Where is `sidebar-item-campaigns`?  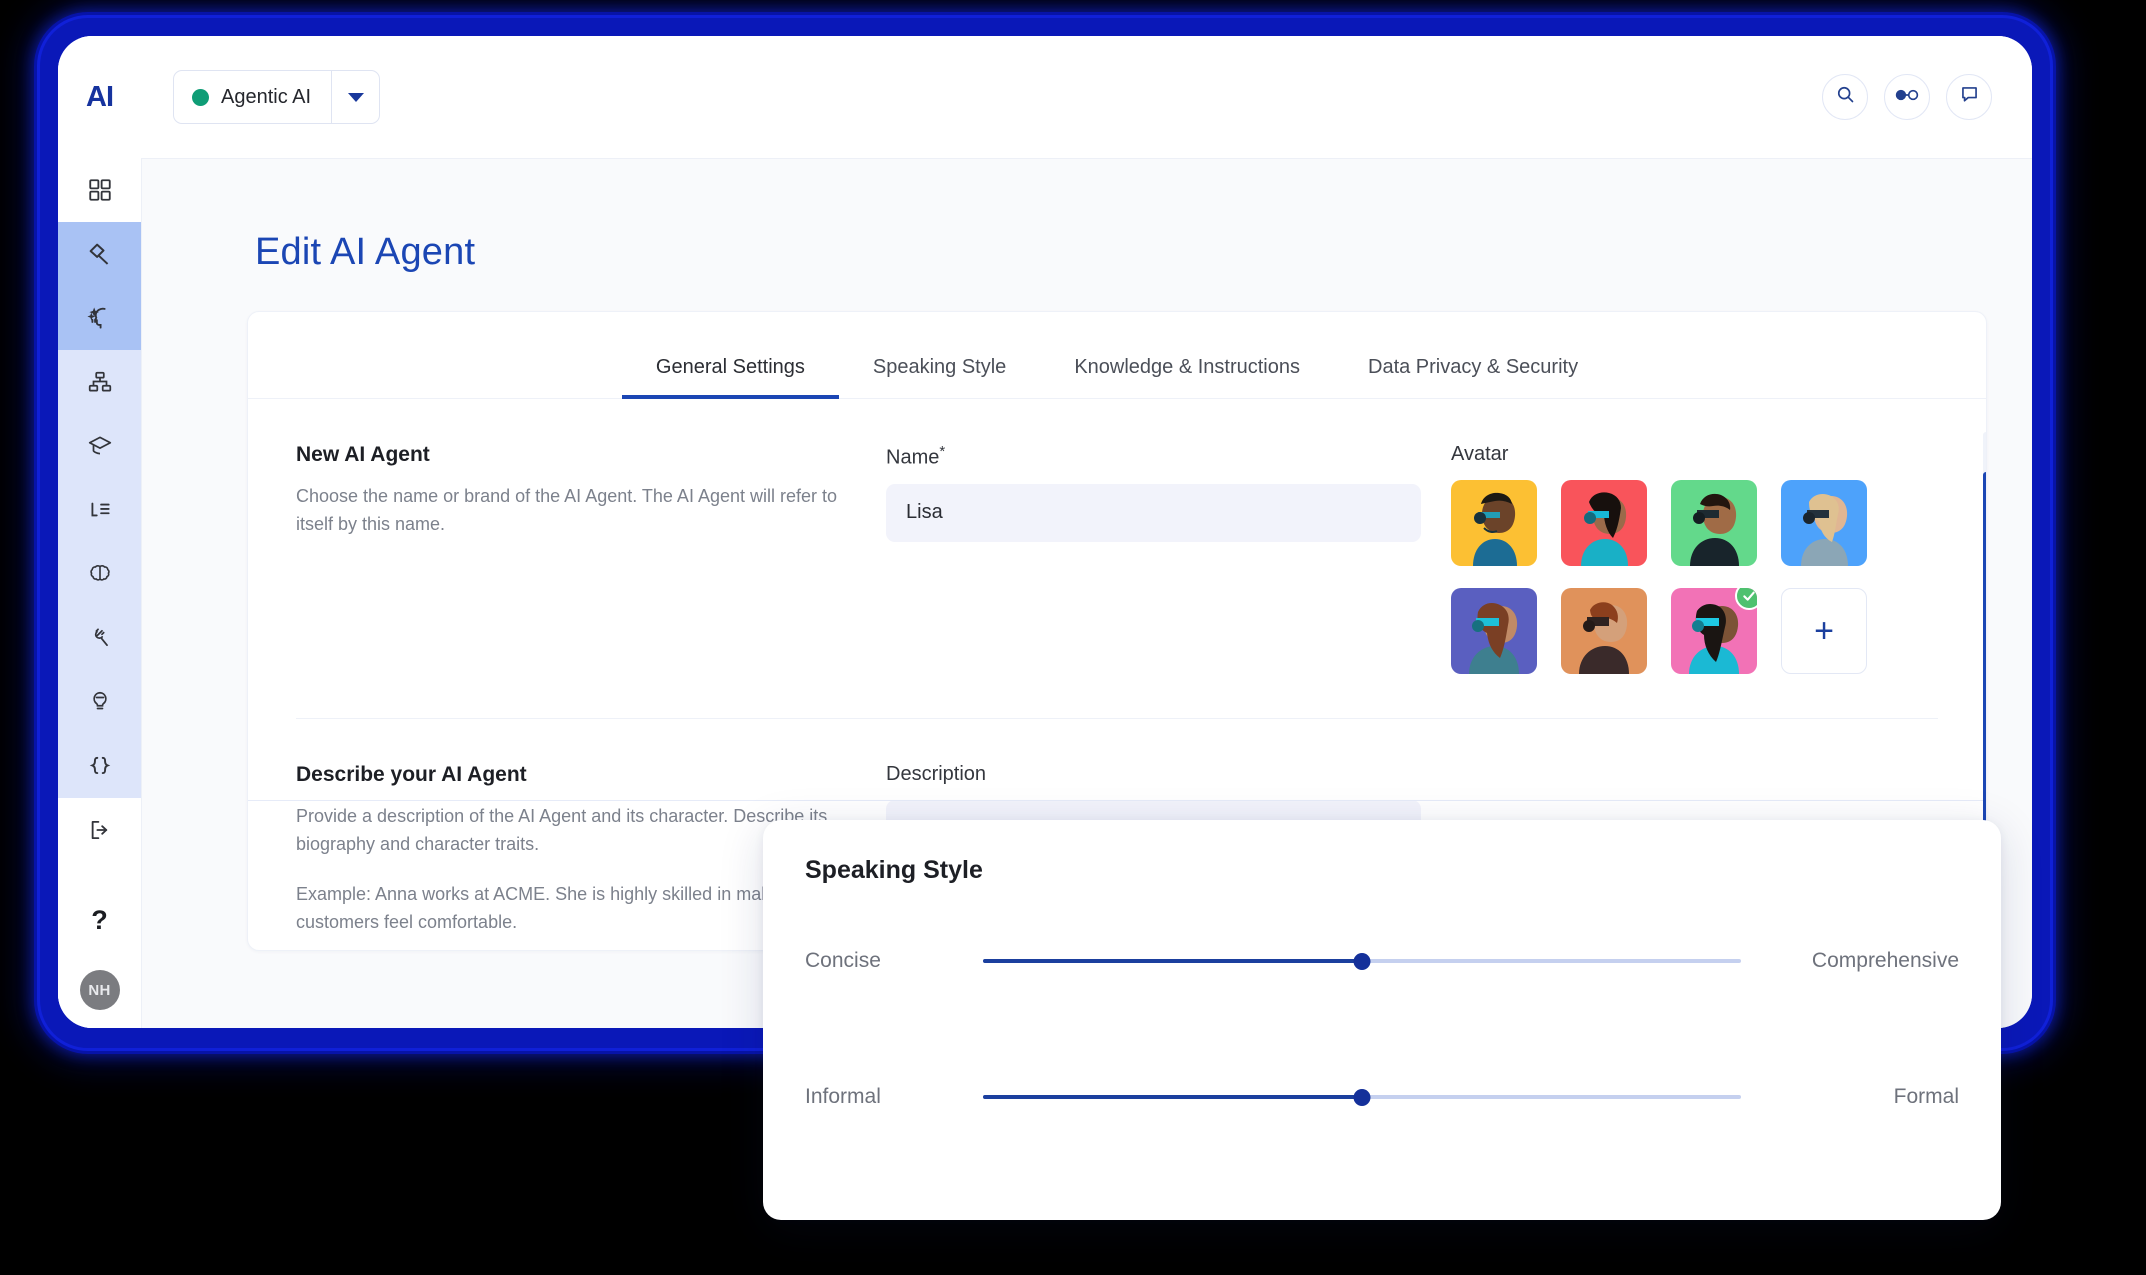 sidebar-item-campaigns is located at coordinates (99, 254).